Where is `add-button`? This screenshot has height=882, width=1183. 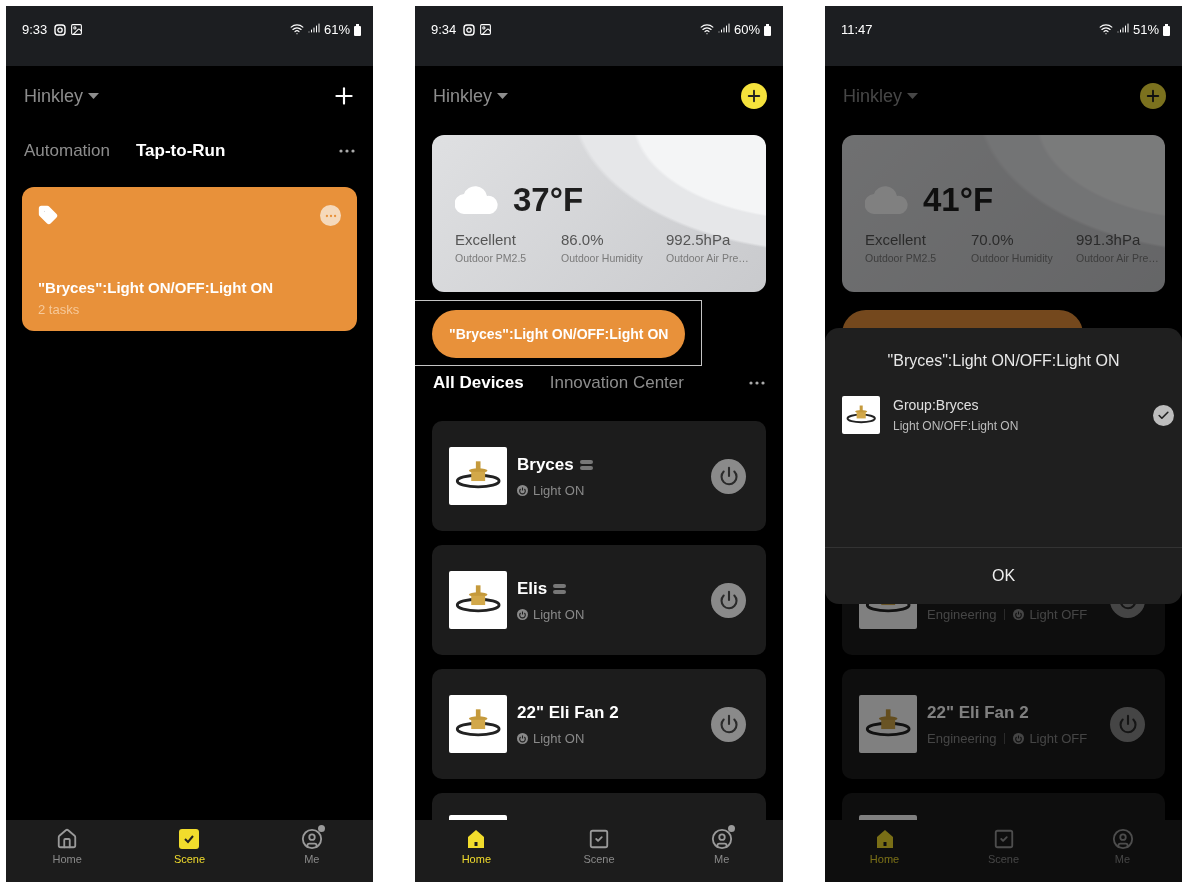 add-button is located at coordinates (754, 96).